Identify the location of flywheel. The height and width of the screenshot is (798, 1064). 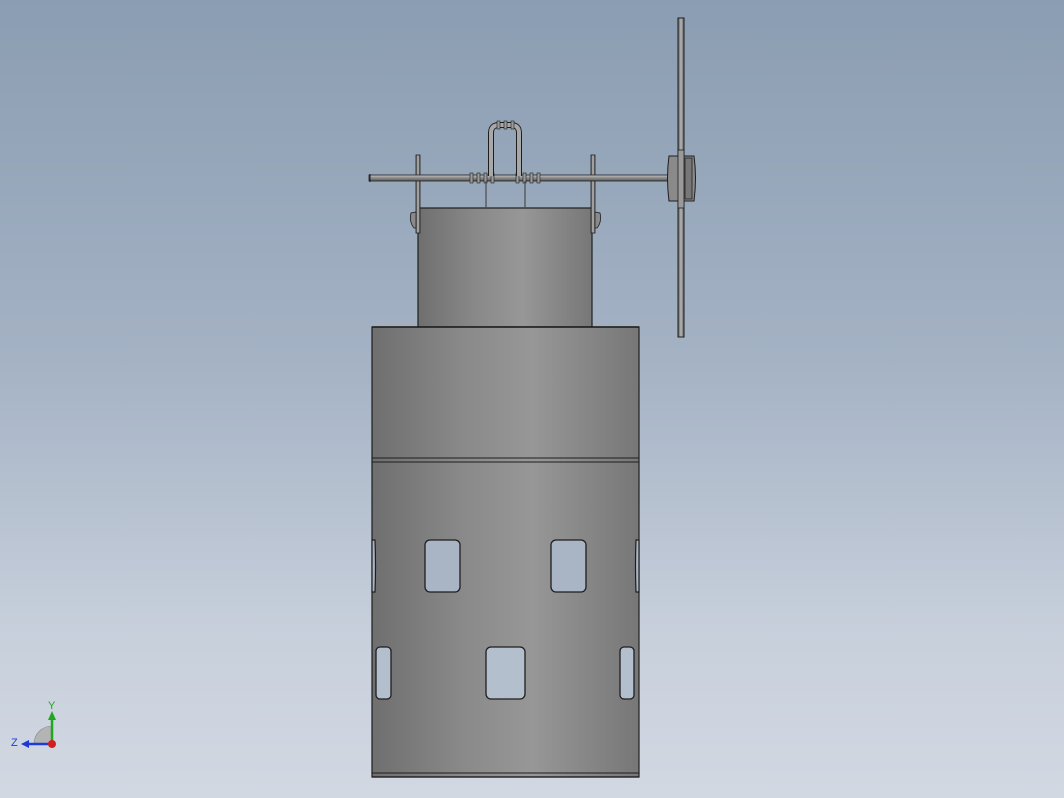
(681, 177).